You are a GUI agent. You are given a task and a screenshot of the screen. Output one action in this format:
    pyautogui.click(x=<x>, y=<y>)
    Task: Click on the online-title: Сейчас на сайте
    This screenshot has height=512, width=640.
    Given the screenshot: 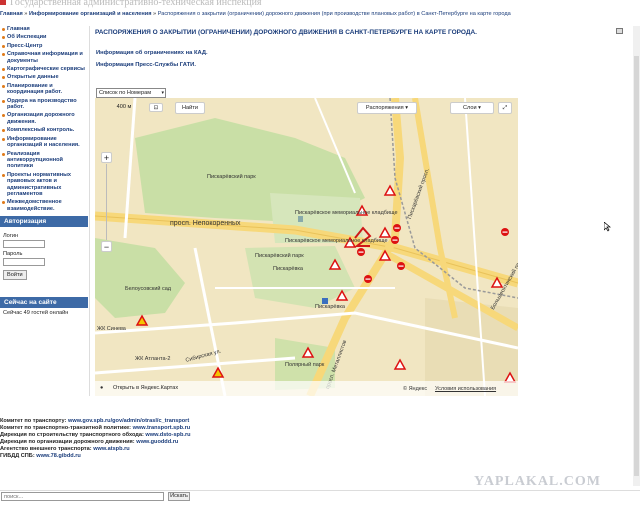 What is the action you would take?
    pyautogui.click(x=44, y=303)
    